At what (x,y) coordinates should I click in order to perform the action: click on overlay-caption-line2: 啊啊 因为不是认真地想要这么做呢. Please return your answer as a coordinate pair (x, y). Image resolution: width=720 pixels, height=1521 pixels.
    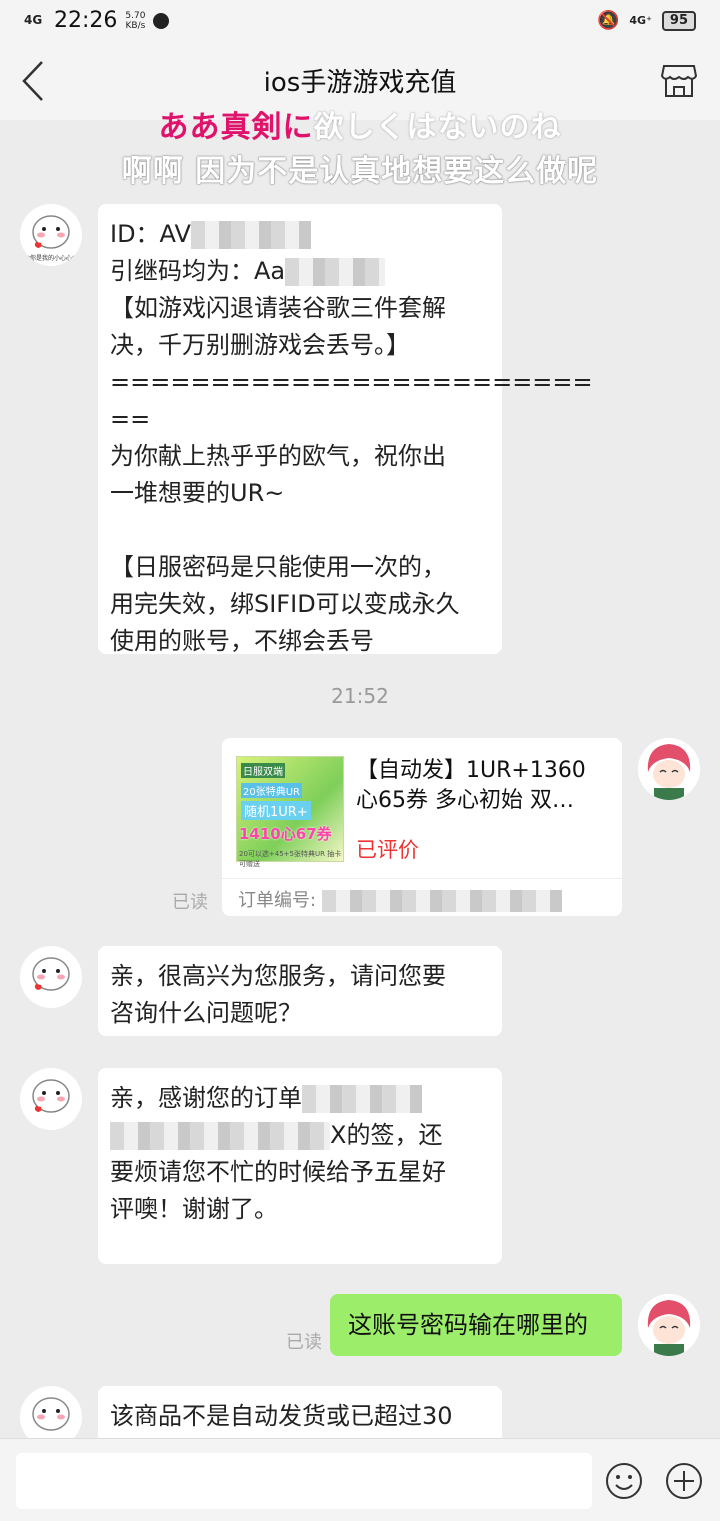
    Looking at the image, I should click on (360, 171).